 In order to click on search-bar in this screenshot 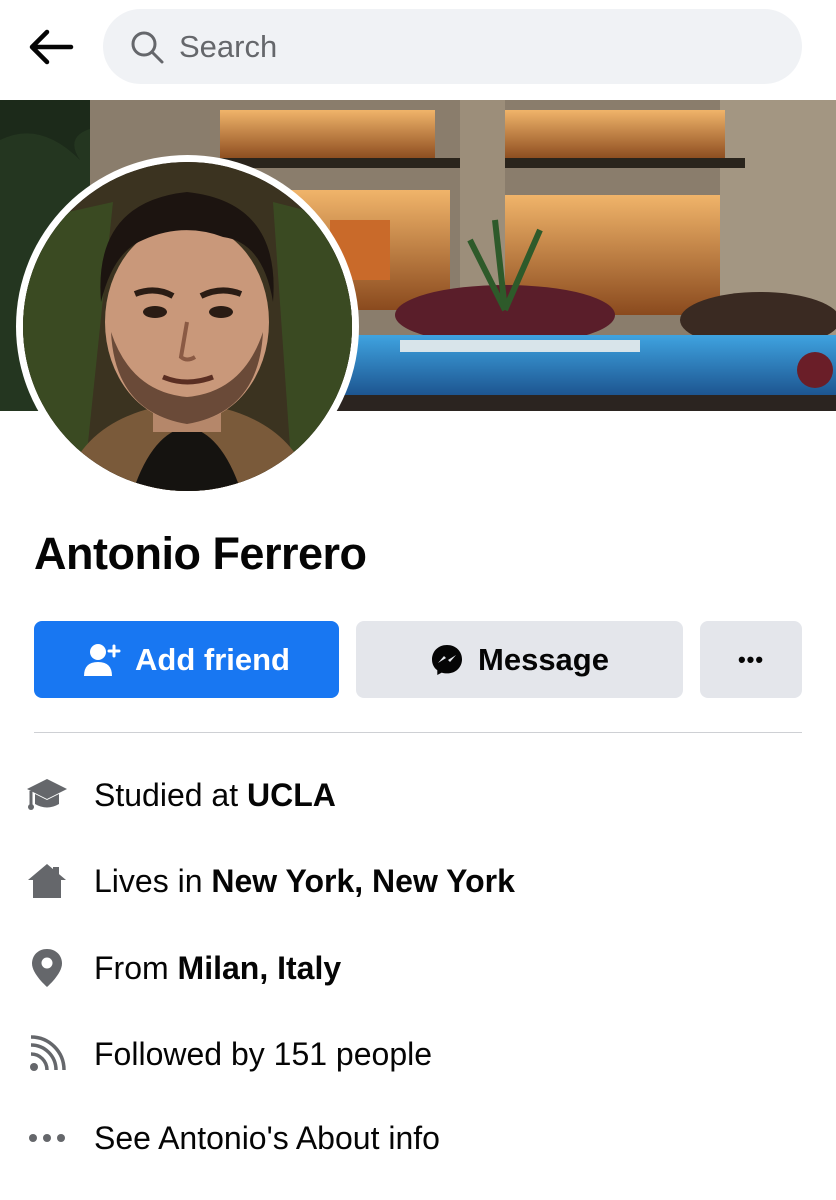, I will do `click(452, 46)`.